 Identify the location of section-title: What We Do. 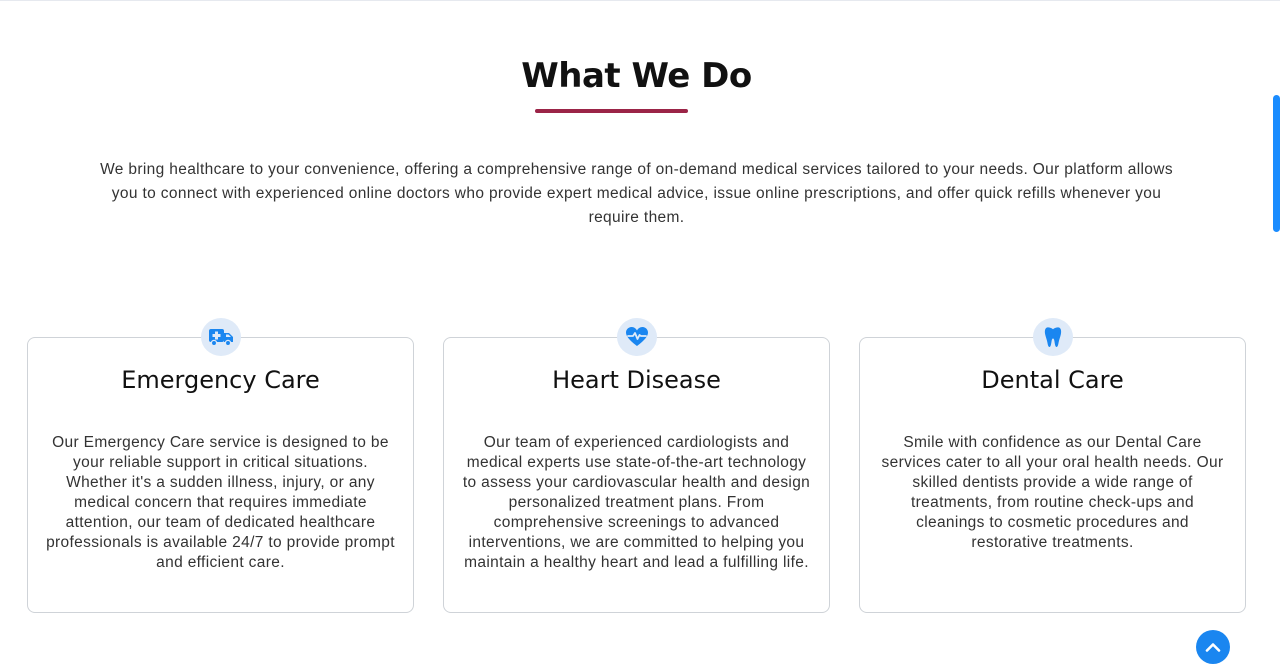
(636, 76).